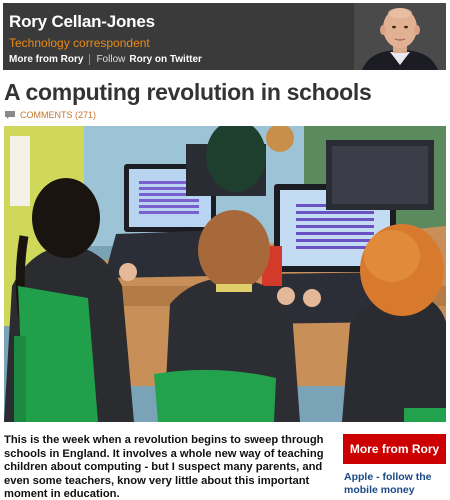 This screenshot has height=500, width=450. I want to click on more-from-author-link: More from Rory, so click(46, 59).